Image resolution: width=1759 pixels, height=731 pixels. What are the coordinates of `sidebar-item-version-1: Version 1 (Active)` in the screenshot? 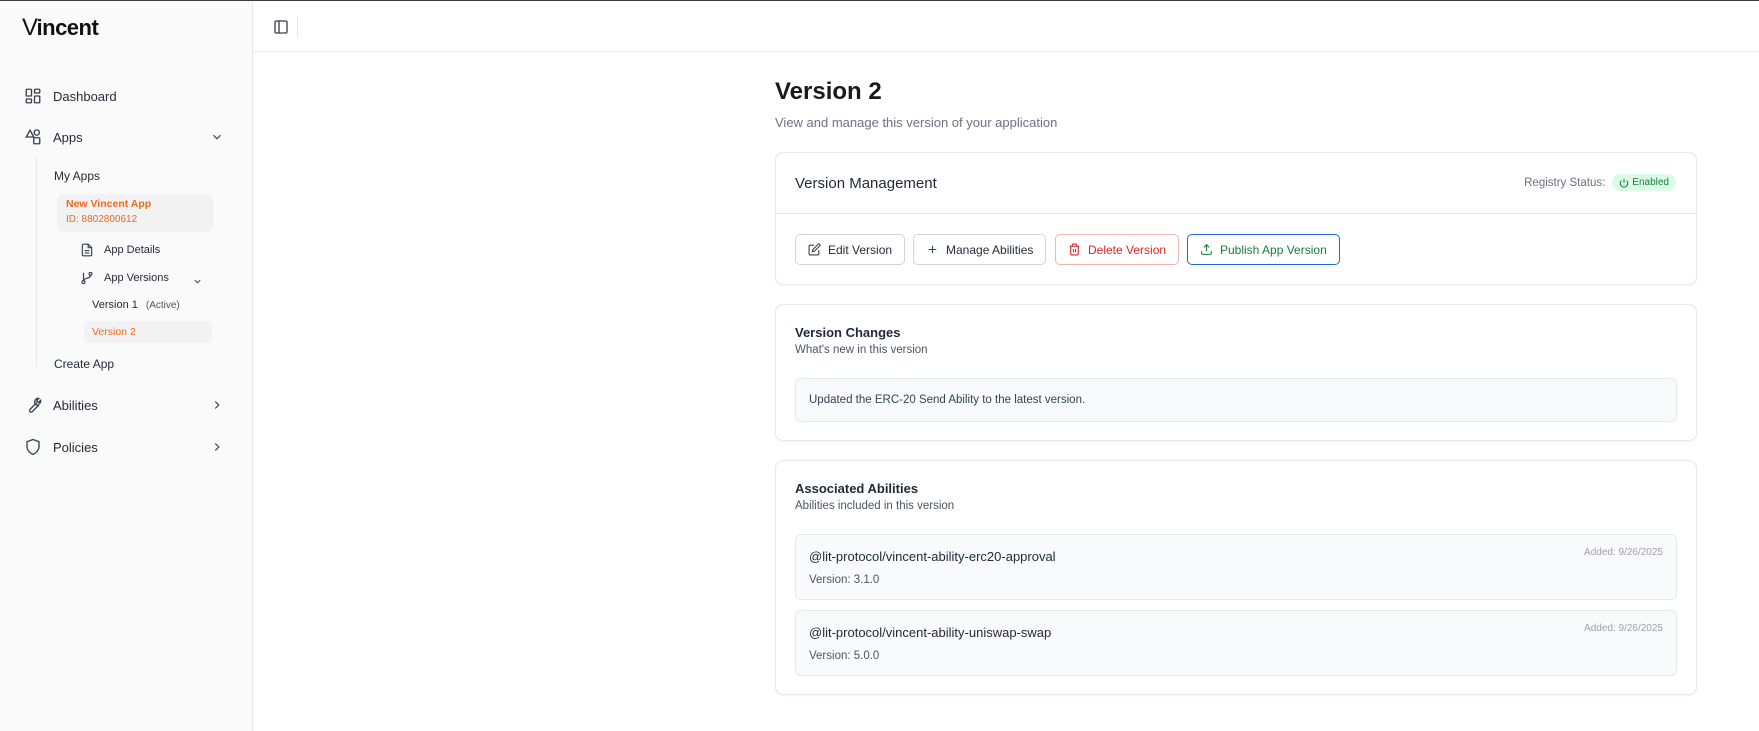 It's located at (136, 305).